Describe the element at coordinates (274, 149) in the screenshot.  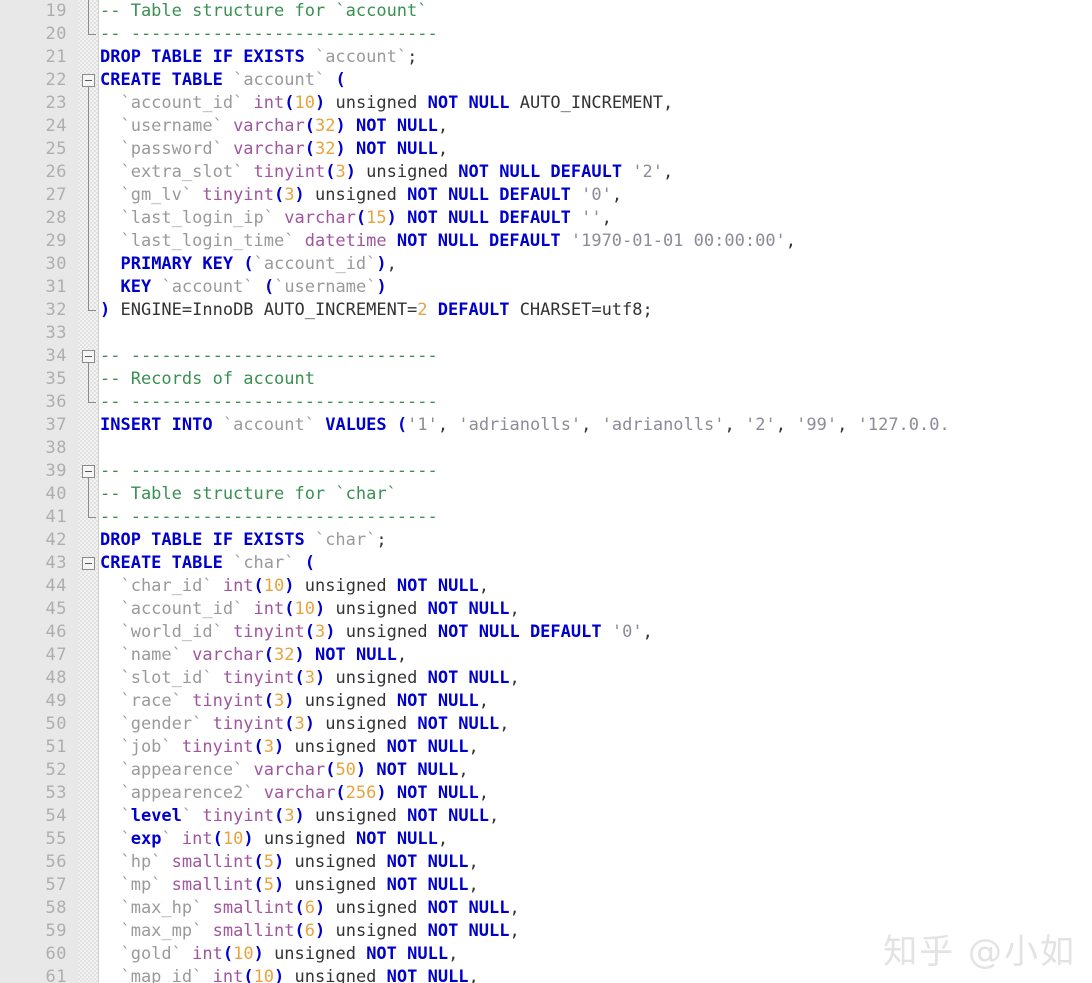
I see `code-text: `password` varchar(32) NOT NULL,` at that location.